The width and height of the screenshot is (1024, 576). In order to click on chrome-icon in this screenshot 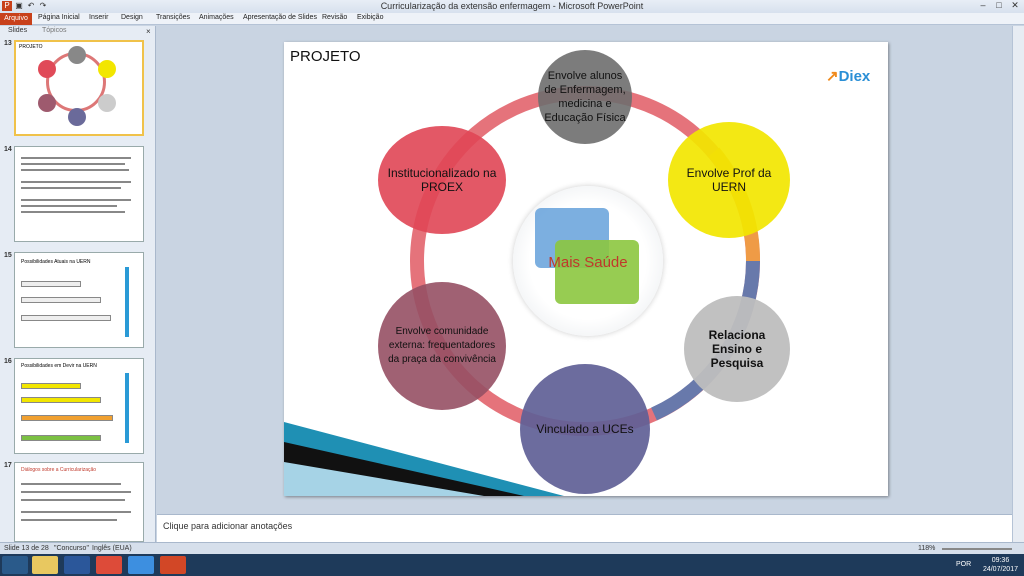, I will do `click(109, 565)`.